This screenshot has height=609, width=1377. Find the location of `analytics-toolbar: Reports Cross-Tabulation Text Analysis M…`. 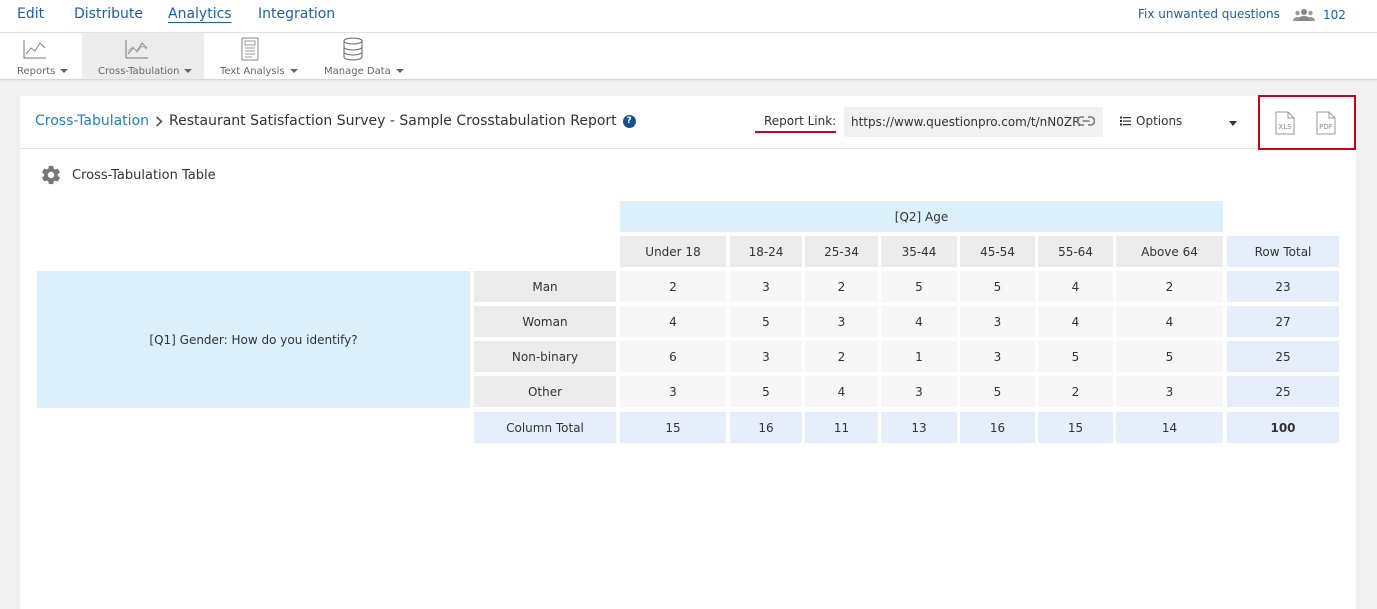

analytics-toolbar: Reports Cross-Tabulation Text Analysis M… is located at coordinates (688, 56).